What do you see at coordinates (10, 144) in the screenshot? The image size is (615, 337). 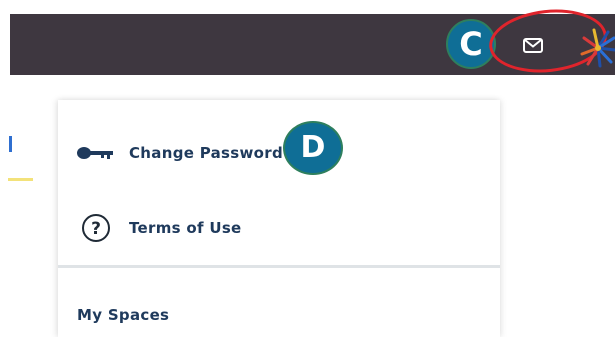 I see `left-edge-marker` at bounding box center [10, 144].